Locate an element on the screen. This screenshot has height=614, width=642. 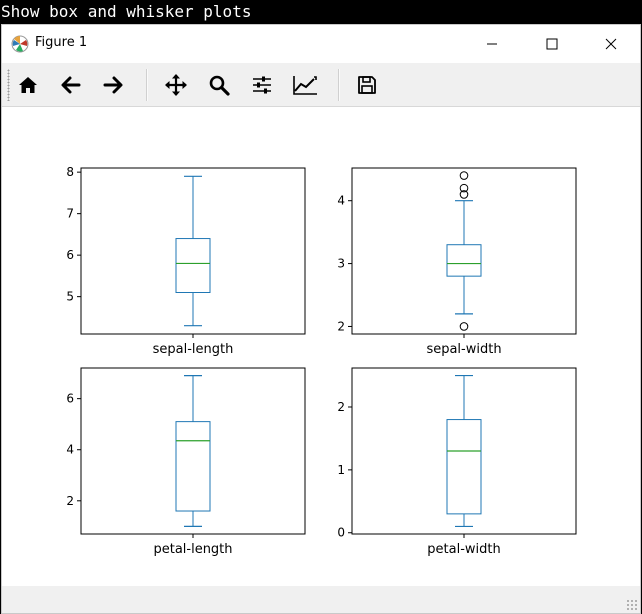
back-button is located at coordinates (71, 85).